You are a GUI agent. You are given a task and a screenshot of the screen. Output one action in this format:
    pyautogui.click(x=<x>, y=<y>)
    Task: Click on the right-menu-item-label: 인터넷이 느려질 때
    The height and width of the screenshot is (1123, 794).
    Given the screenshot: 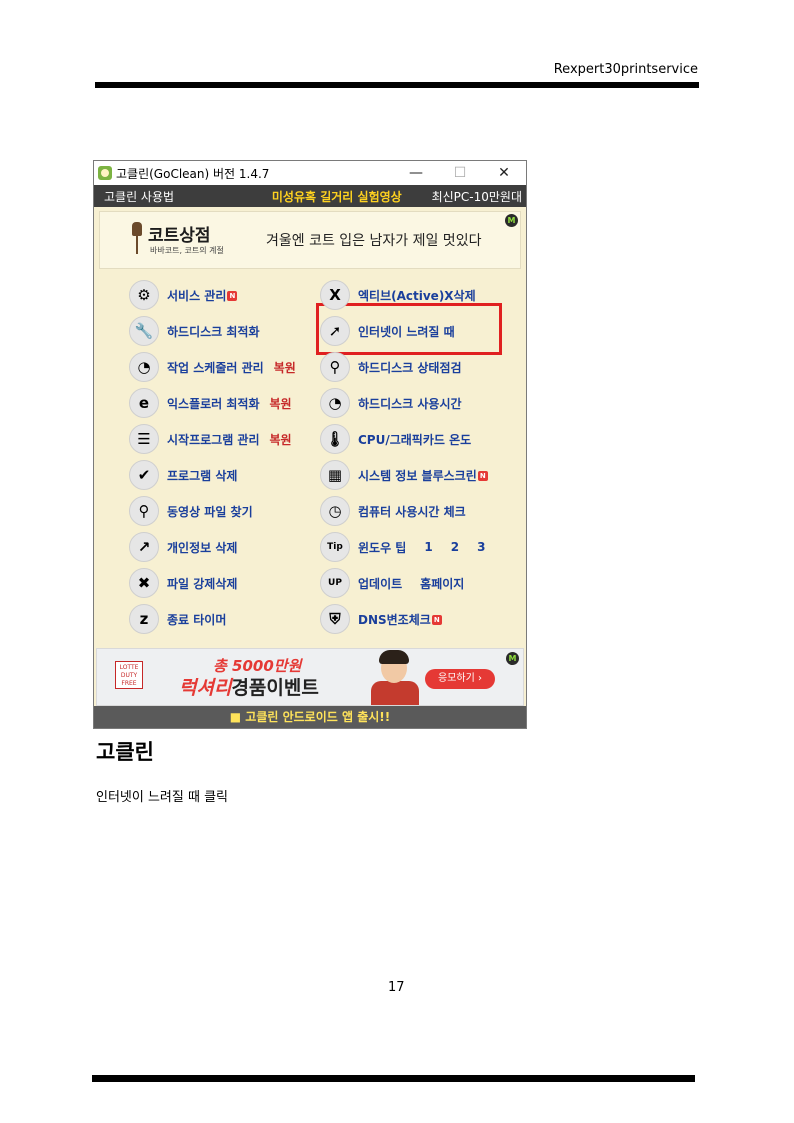 What is the action you would take?
    pyautogui.click(x=406, y=331)
    